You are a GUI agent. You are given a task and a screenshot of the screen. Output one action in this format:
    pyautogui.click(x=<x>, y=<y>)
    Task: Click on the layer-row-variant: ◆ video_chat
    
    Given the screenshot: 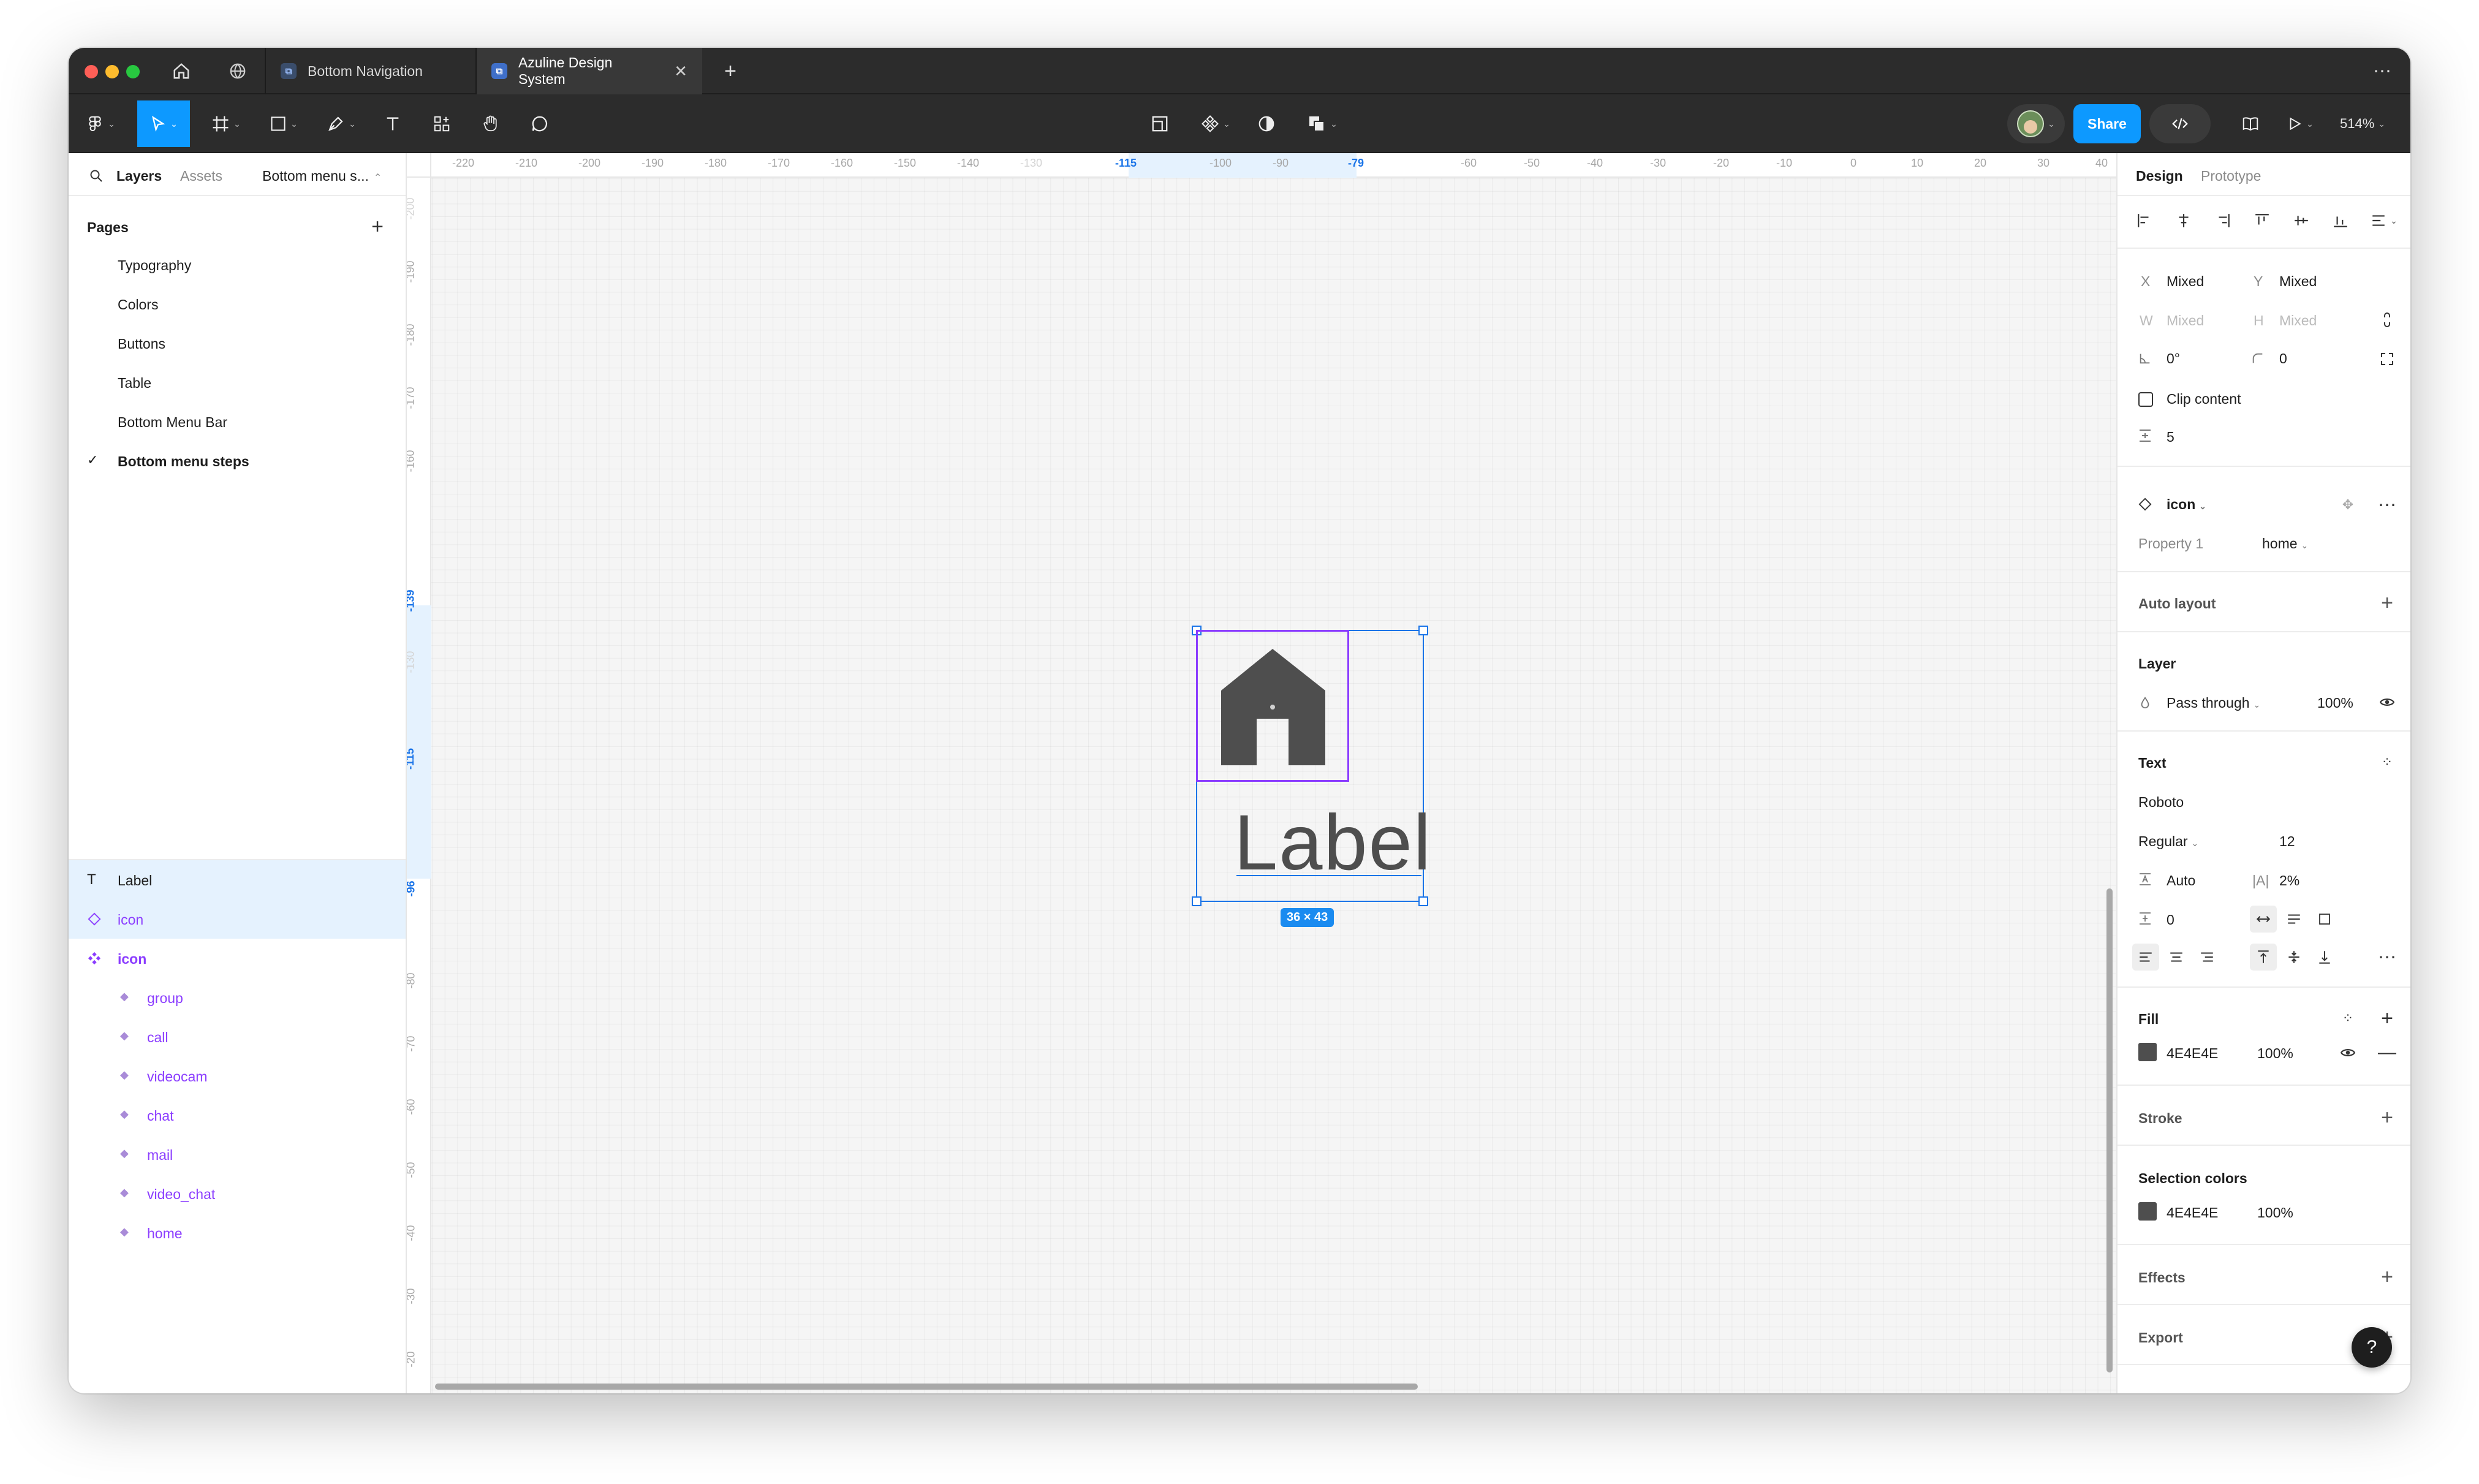 What is the action you would take?
    pyautogui.click(x=237, y=1193)
    